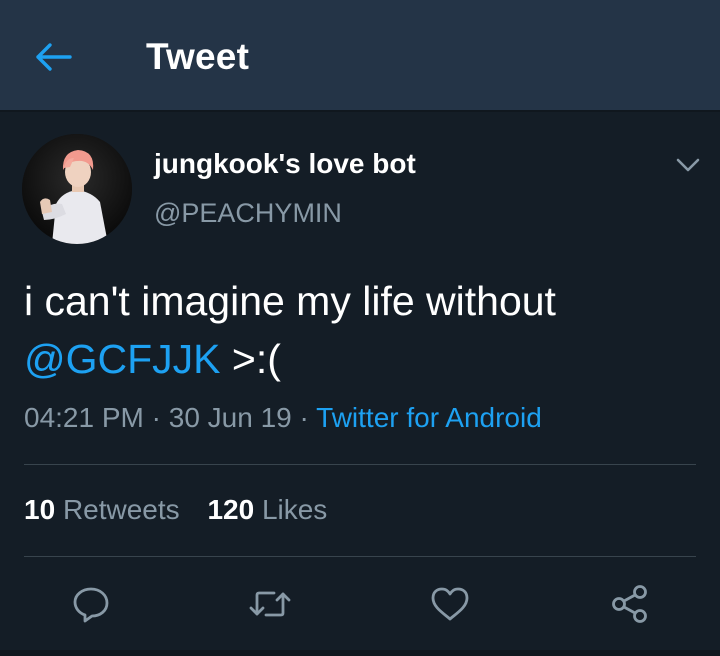 The image size is (720, 656). Describe the element at coordinates (122, 359) in the screenshot. I see `mention-link: @GCFJJK` at that location.